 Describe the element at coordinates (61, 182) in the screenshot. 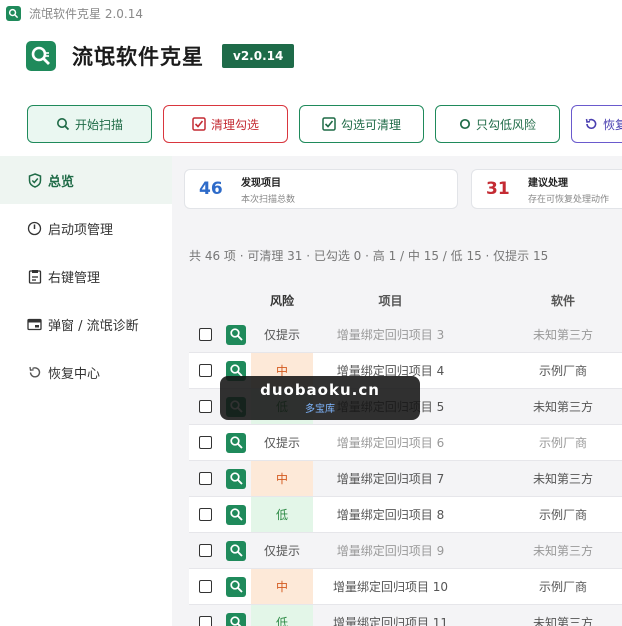

I see `sidebar-item-label: 总览` at that location.